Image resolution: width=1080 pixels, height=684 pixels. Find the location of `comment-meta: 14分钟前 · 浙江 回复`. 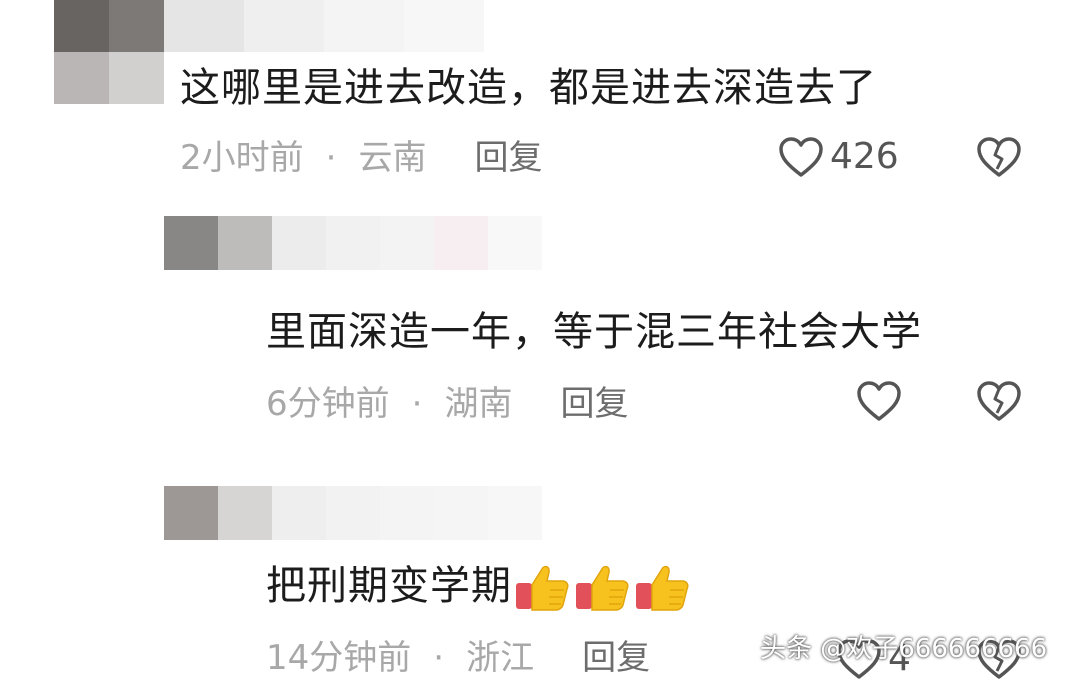

comment-meta: 14分钟前 · 浙江 回复 is located at coordinates (458, 658).